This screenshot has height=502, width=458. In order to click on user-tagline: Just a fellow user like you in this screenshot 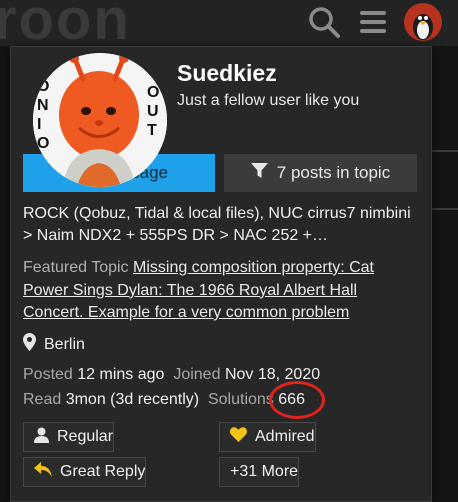, I will do `click(268, 100)`.